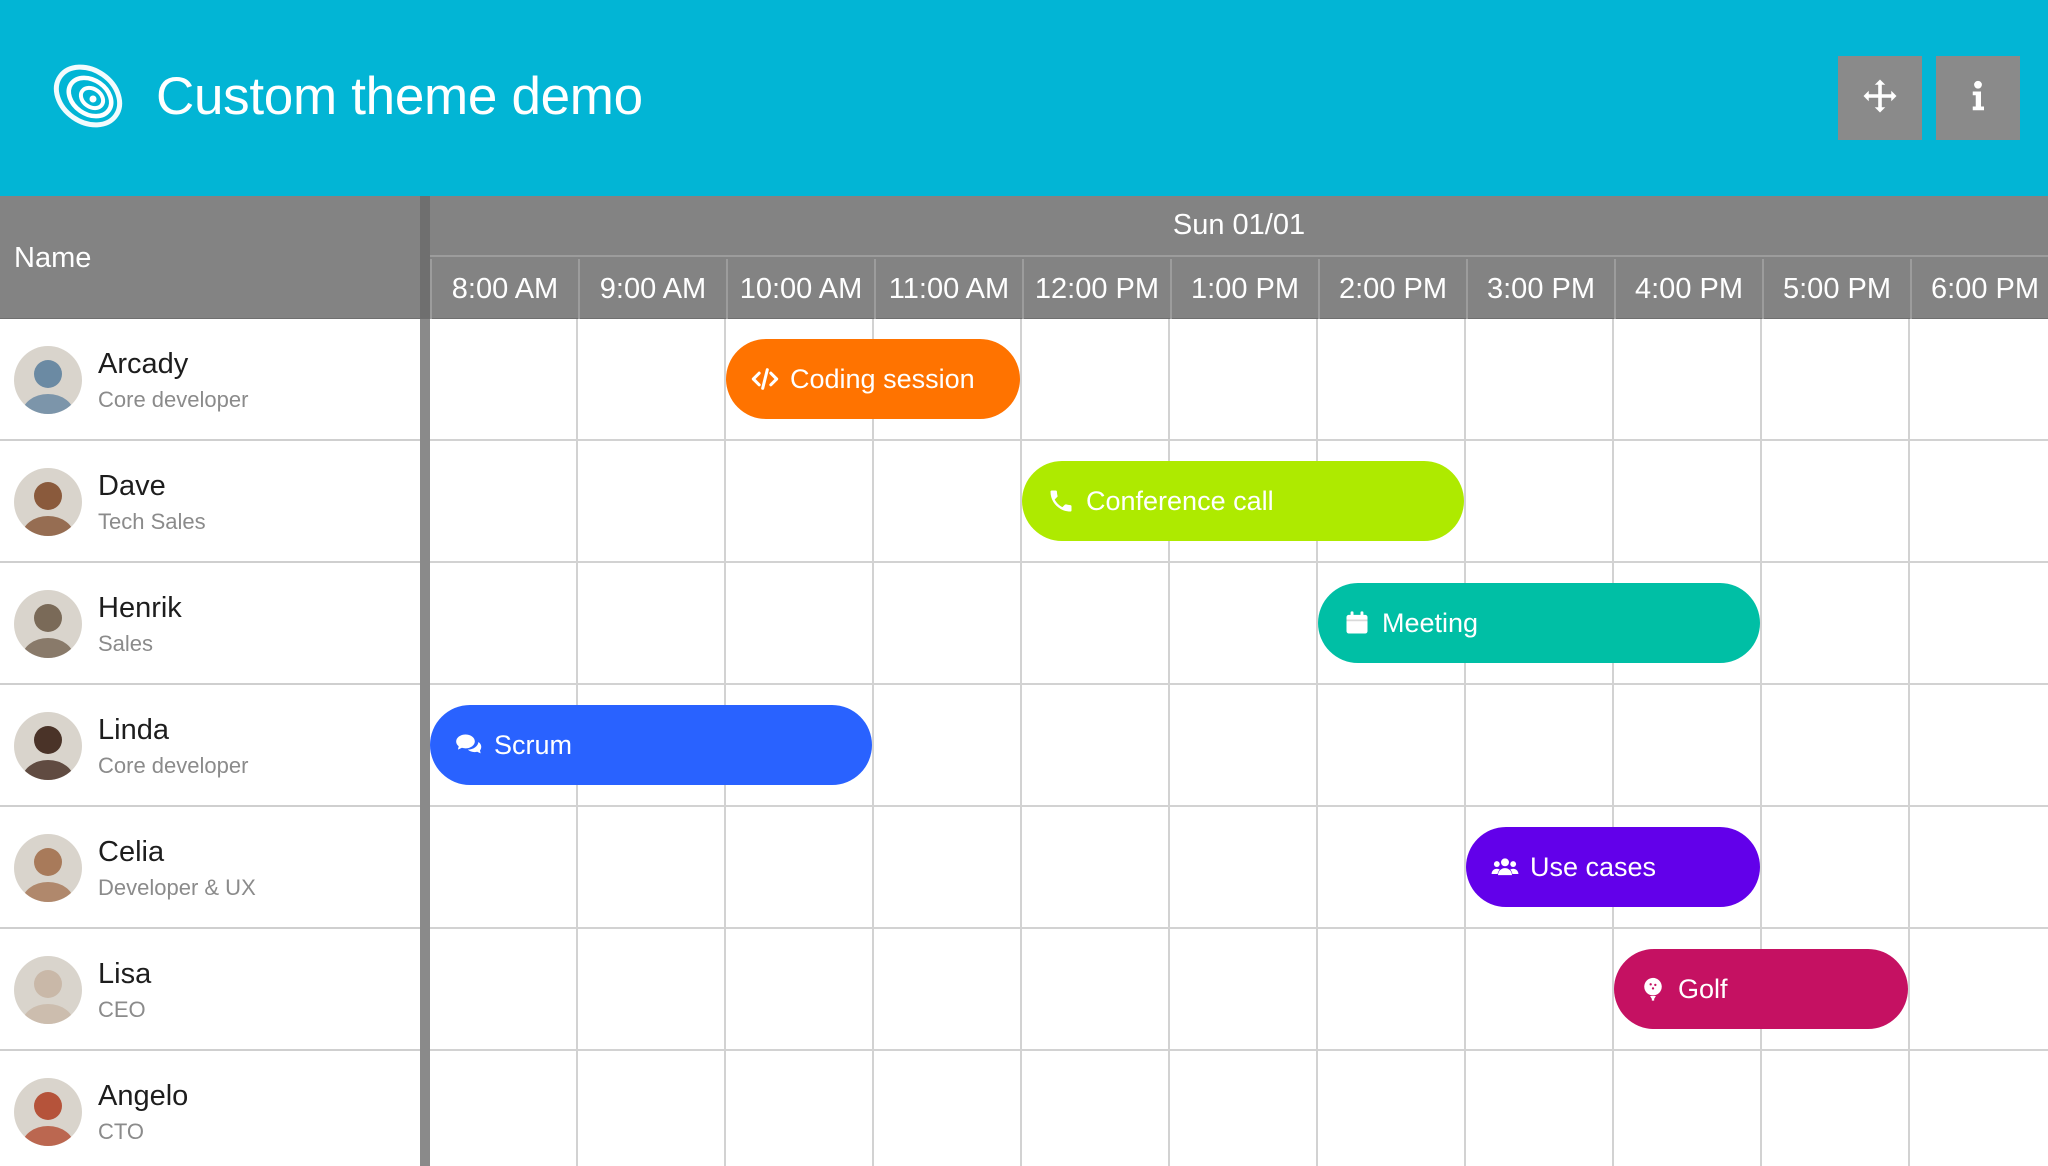  I want to click on time-slot-header: 8:00 AM, so click(504, 289).